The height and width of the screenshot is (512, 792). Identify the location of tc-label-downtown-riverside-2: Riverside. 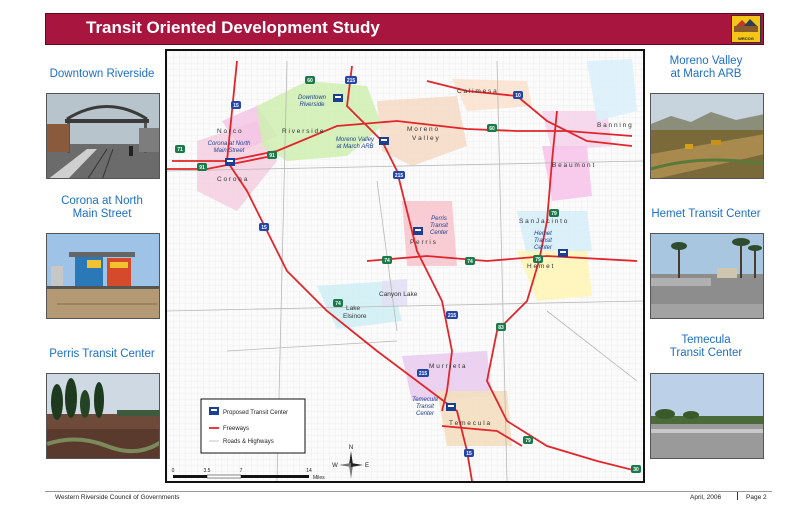
(312, 105).